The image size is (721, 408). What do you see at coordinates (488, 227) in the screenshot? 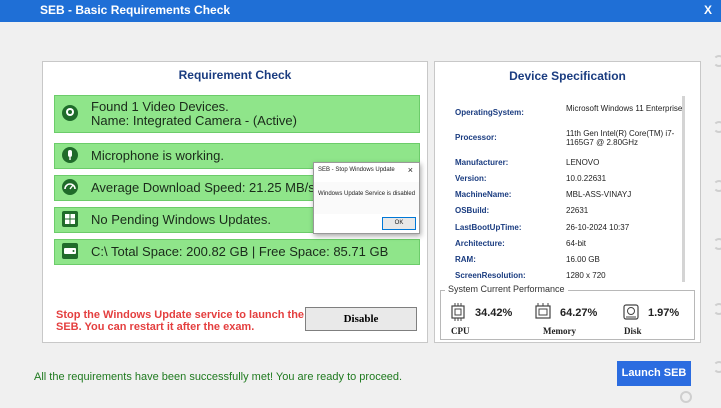
I see `spec-key: LastBootUpTime:` at bounding box center [488, 227].